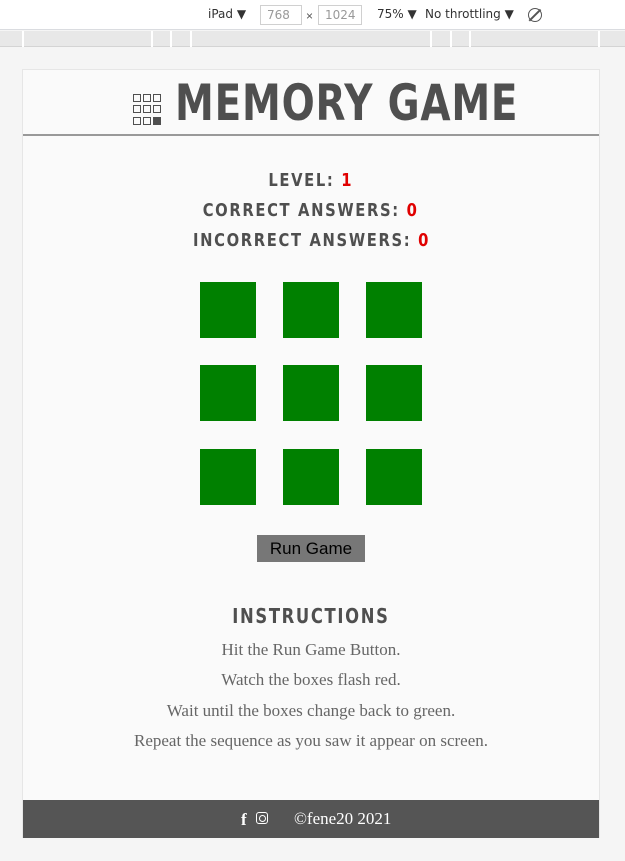 This screenshot has width=625, height=861. Describe the element at coordinates (311, 649) in the screenshot. I see `instruction-line: Hit the Run Game Button.` at that location.